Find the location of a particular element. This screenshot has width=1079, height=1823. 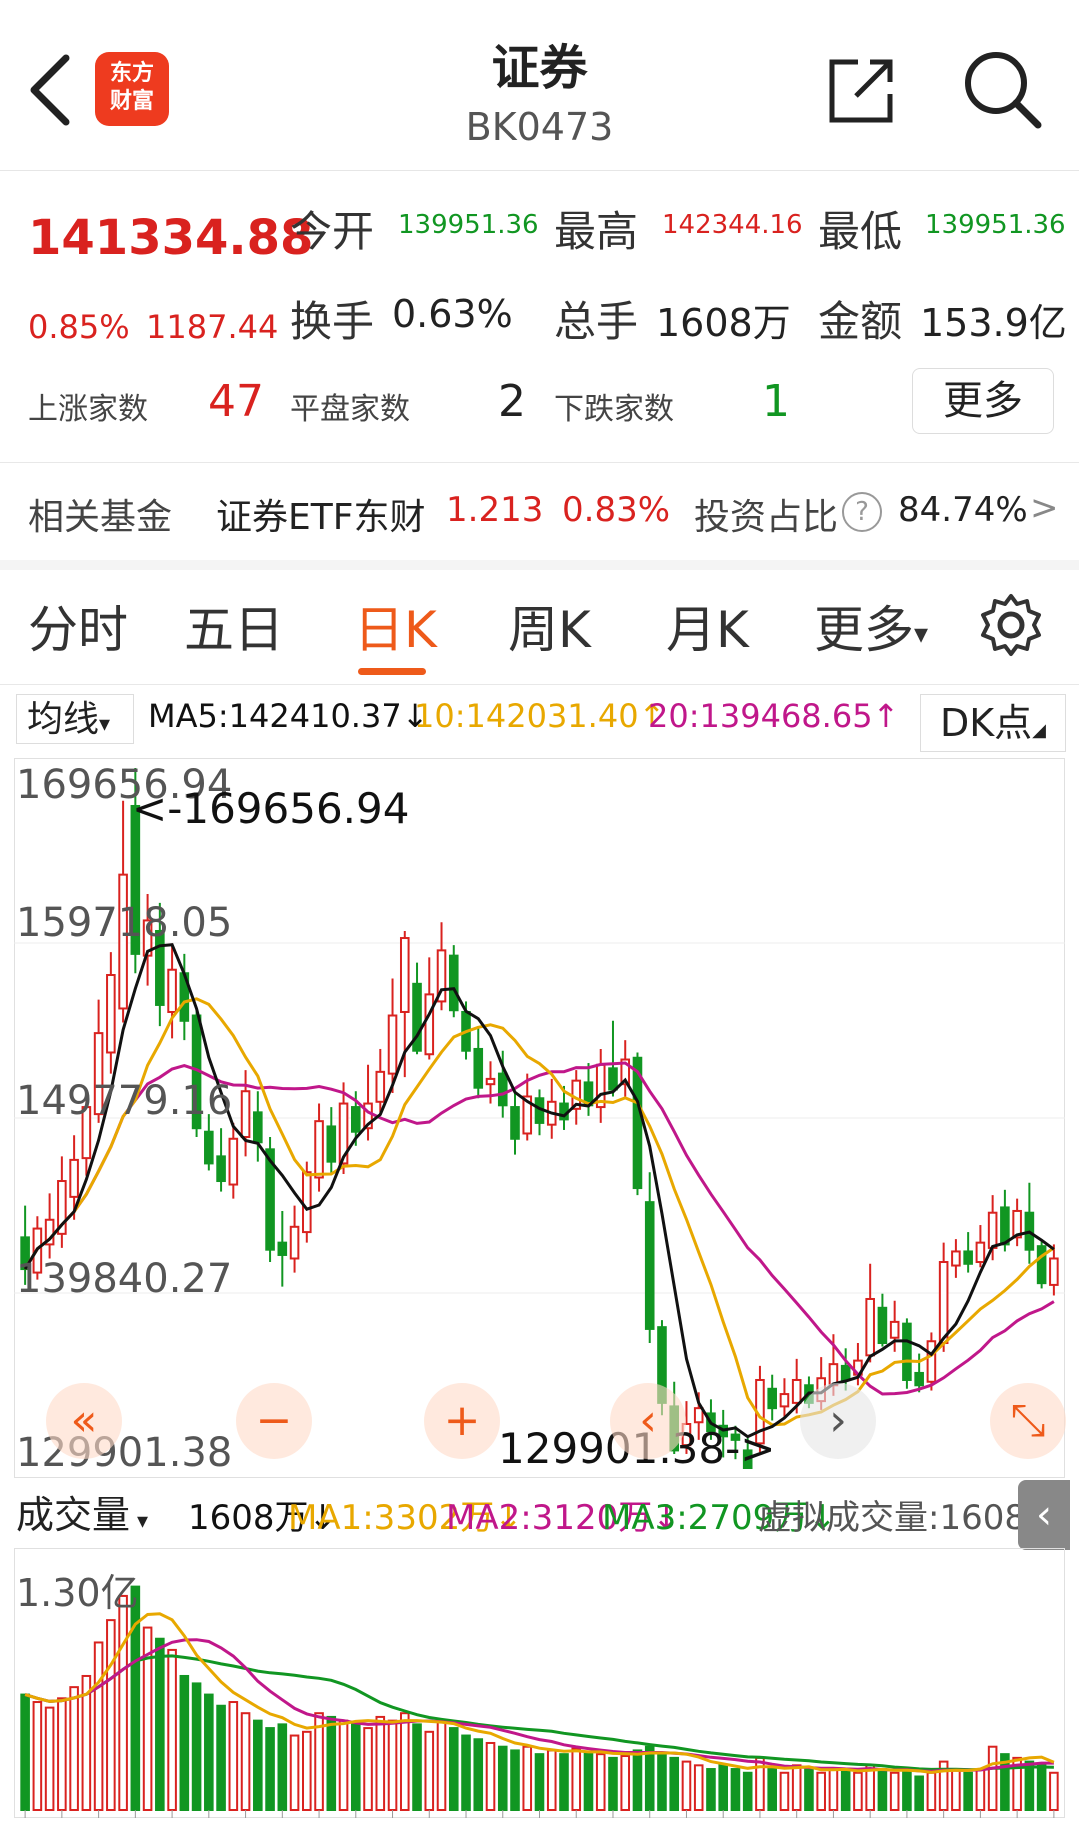

open-value: 139951.36 is located at coordinates (468, 225).